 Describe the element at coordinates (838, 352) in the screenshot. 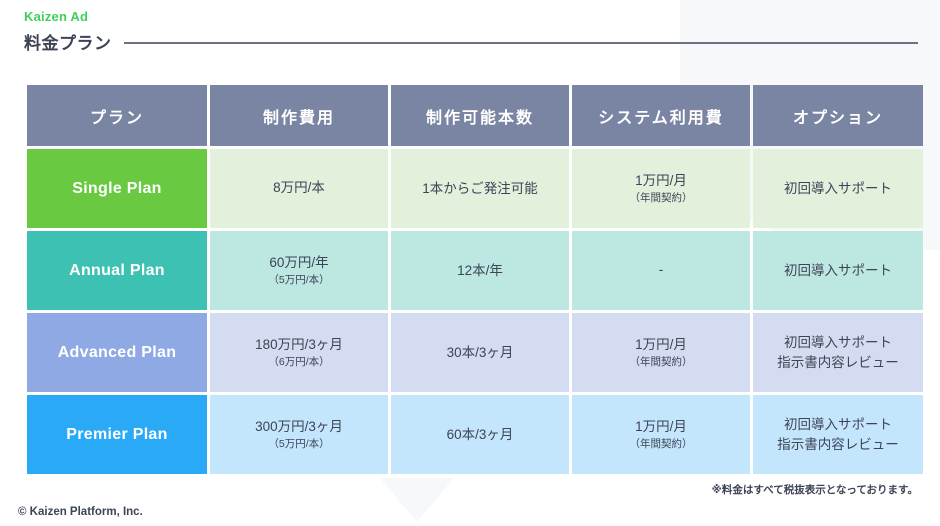

I see `cell-option-advanced: 初回導入サポート 指示書内容レビュー` at that location.